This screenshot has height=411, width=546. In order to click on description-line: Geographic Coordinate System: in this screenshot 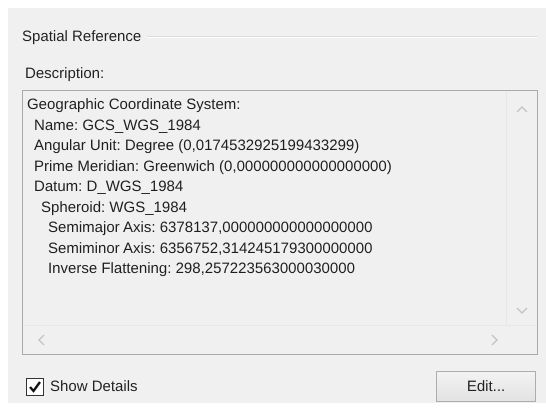, I will do `click(134, 105)`.